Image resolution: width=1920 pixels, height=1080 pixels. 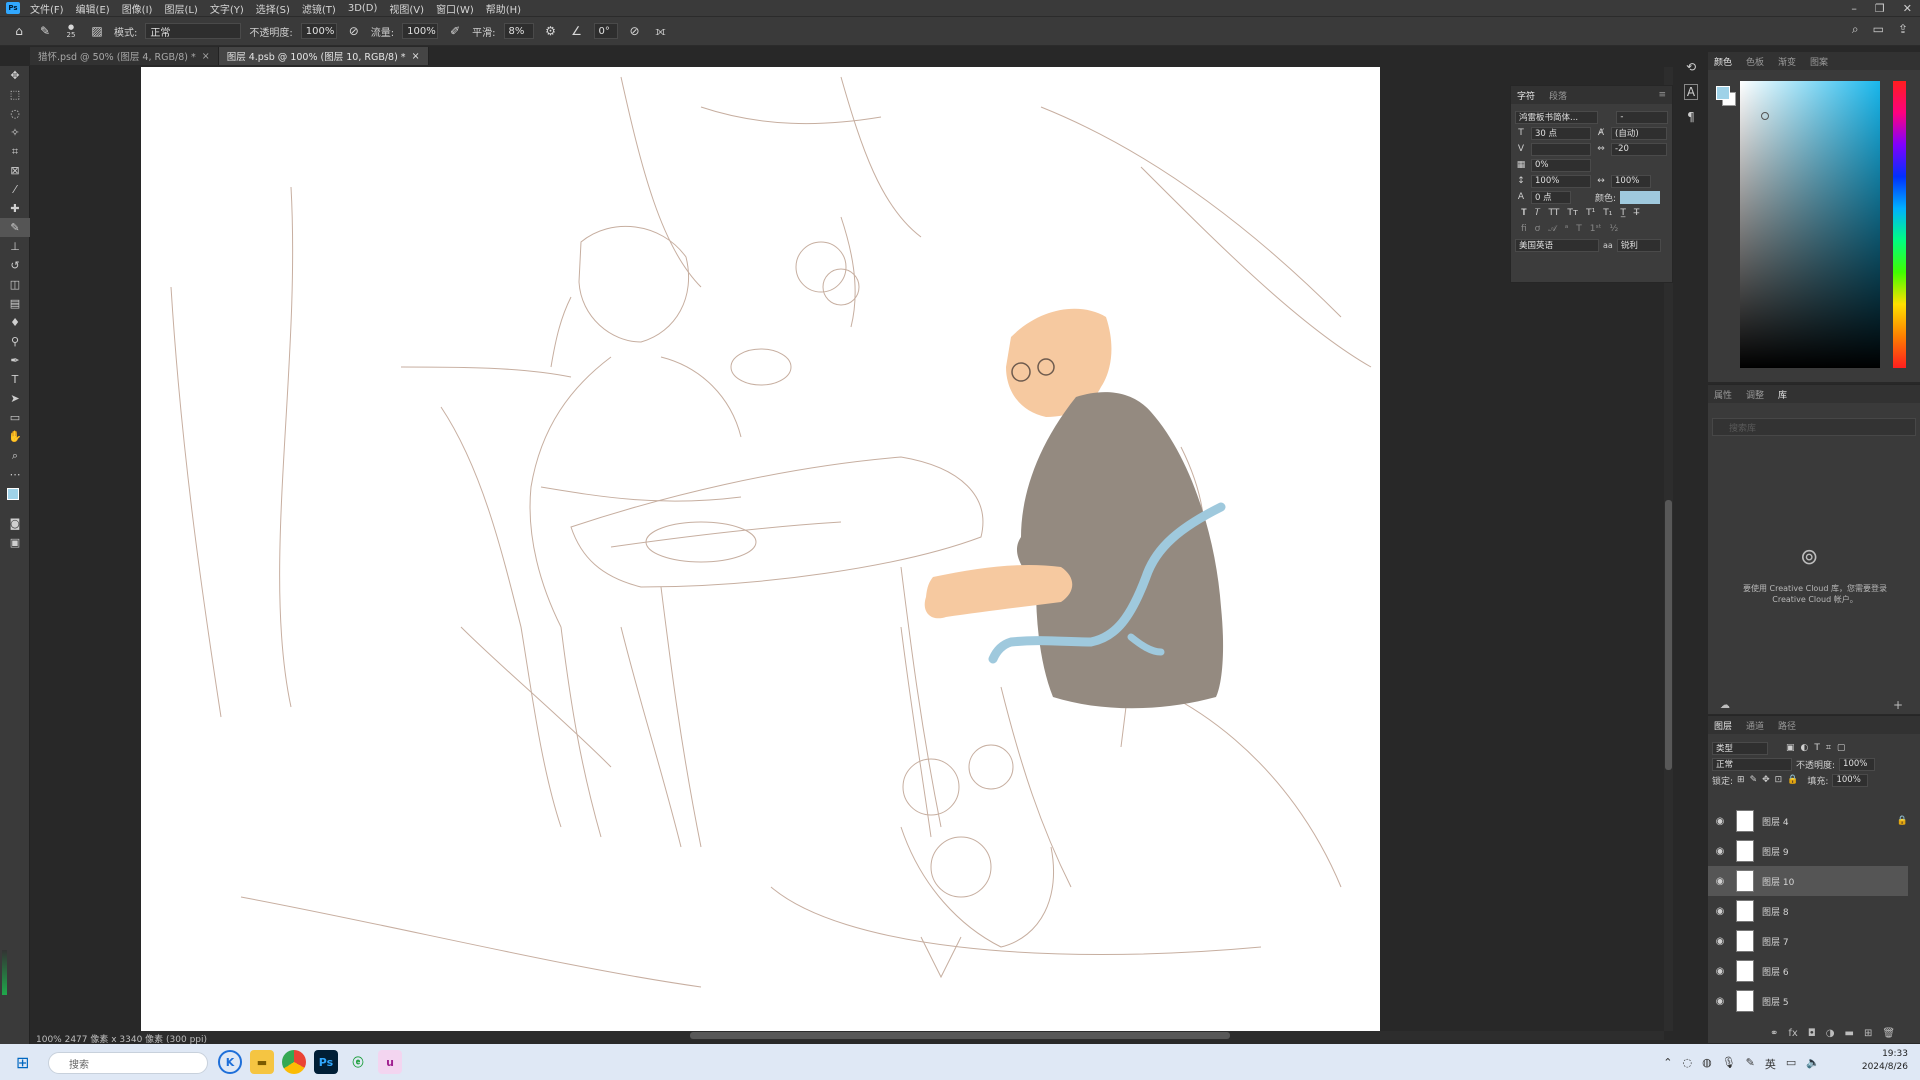 What do you see at coordinates (1572, 213) in the screenshot?
I see `small-caps-icon: Tт` at bounding box center [1572, 213].